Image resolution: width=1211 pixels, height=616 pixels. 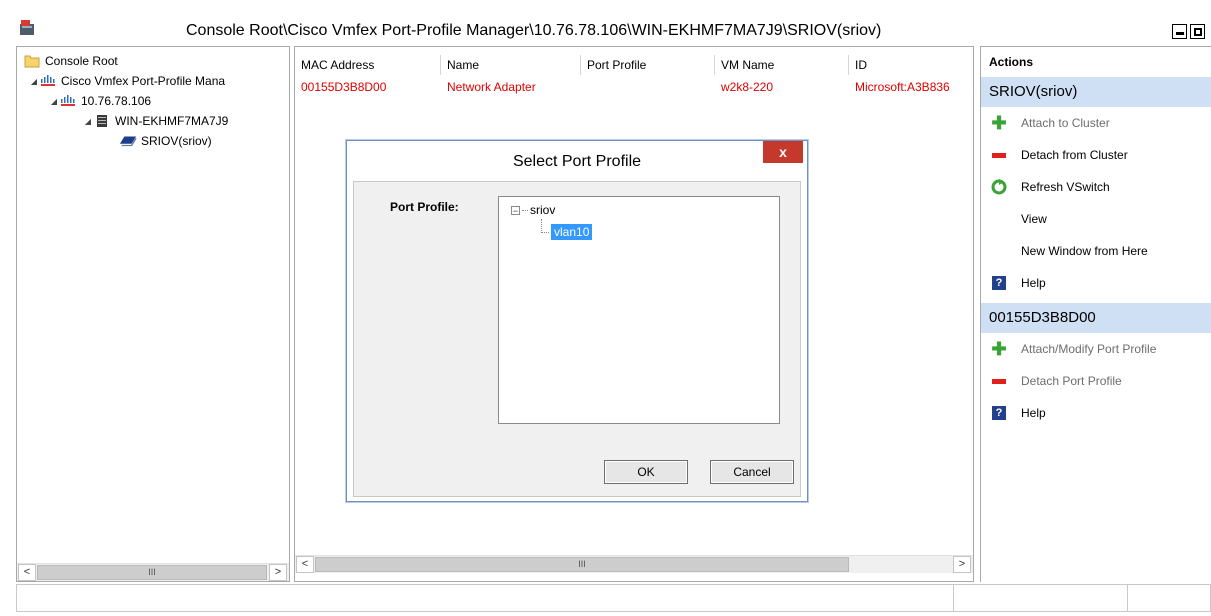 What do you see at coordinates (368, 65) in the screenshot?
I see `column-header-mac: MAC Address` at bounding box center [368, 65].